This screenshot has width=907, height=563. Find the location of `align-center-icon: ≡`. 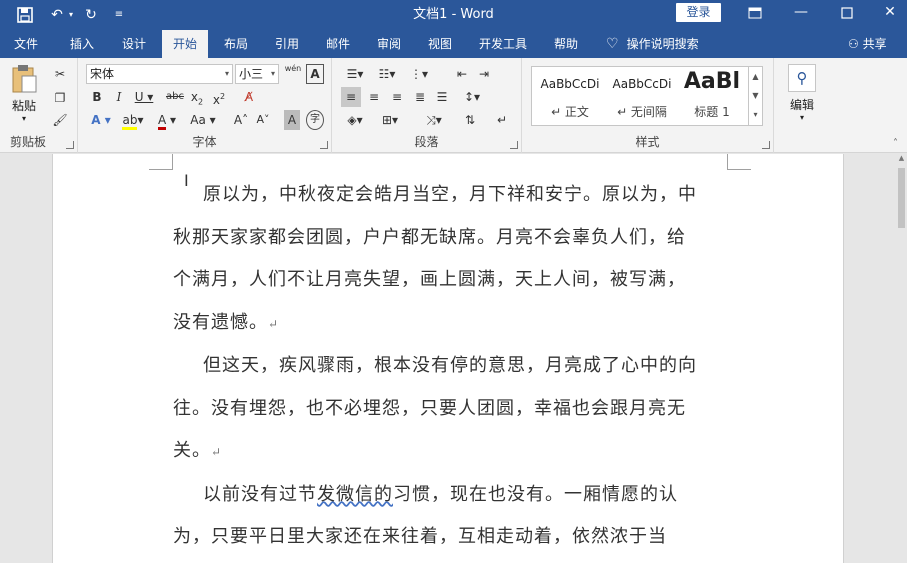

align-center-icon: ≡ is located at coordinates (374, 97).